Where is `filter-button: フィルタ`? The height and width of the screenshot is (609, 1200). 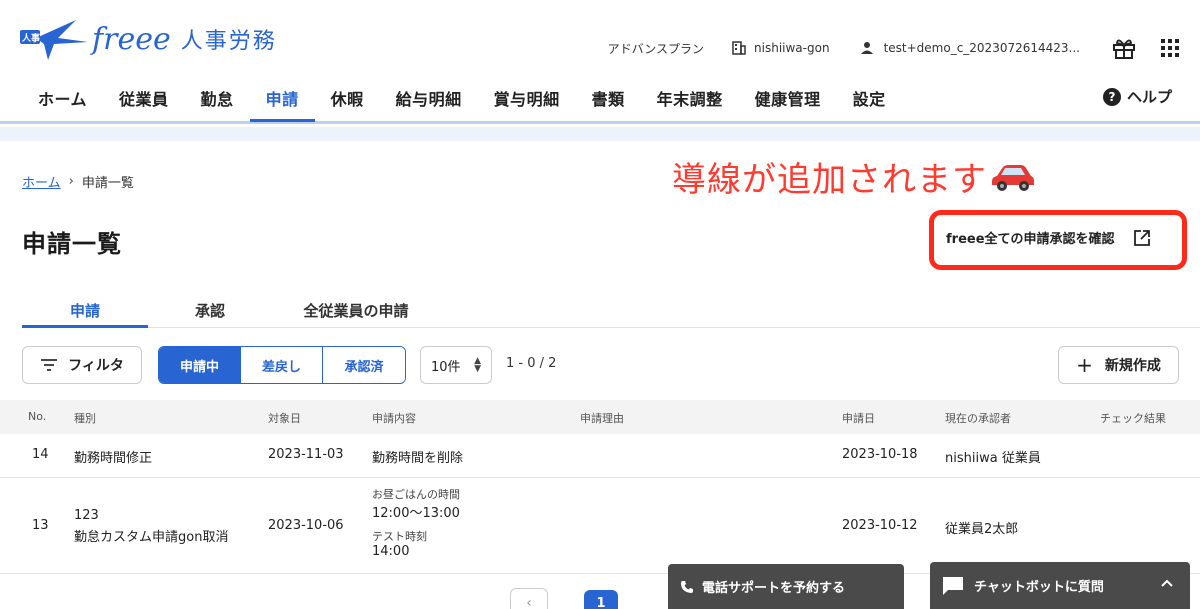 filter-button: フィルタ is located at coordinates (82, 365).